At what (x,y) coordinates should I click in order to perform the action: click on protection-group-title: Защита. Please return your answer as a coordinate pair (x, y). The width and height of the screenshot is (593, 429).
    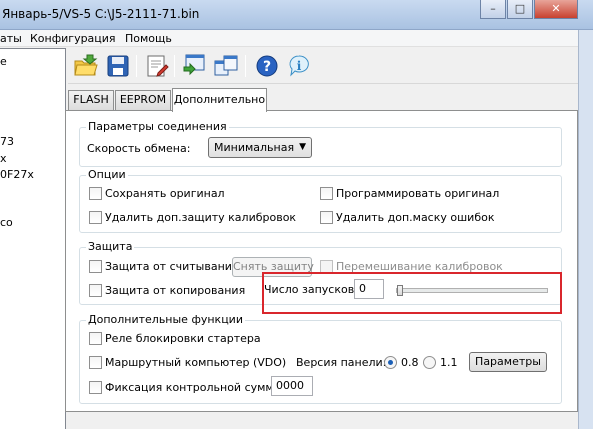
    Looking at the image, I should click on (110, 246).